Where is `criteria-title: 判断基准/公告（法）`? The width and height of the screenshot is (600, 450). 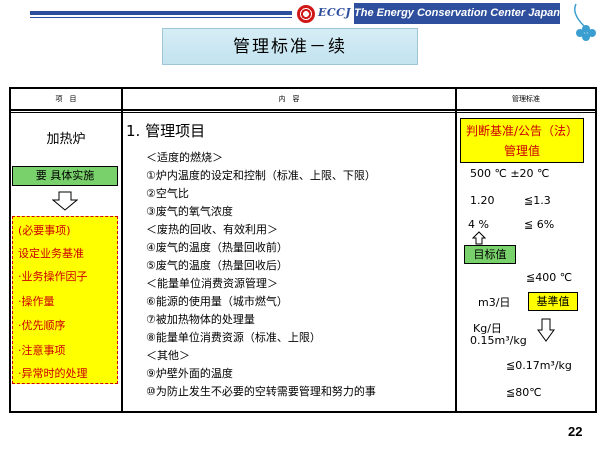 criteria-title: 判断基准/公告（法） is located at coordinates (522, 131).